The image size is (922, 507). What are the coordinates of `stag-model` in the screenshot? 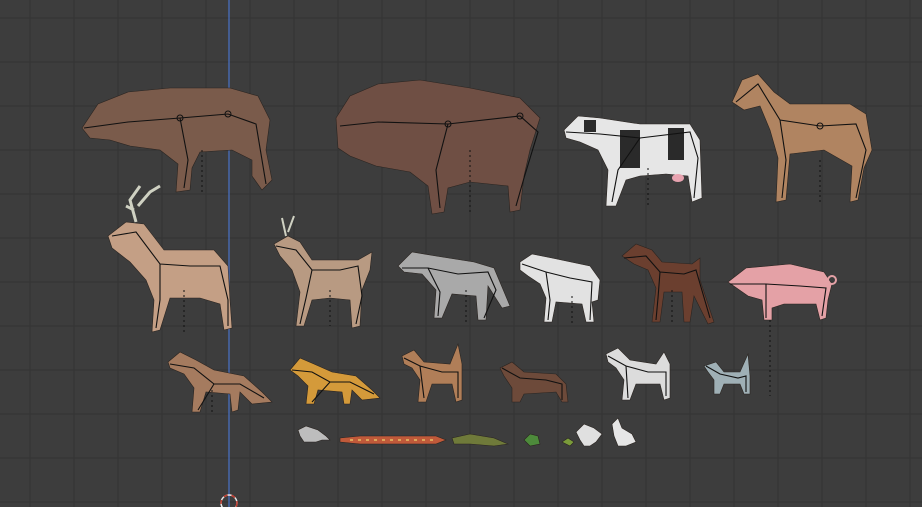 It's located at (170, 258).